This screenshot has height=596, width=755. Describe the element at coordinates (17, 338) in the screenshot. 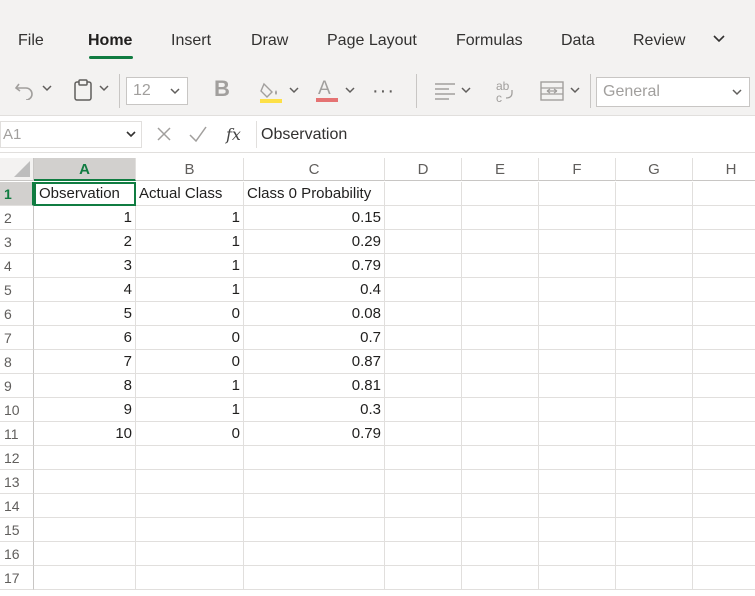

I see `row-header-7: 7` at that location.